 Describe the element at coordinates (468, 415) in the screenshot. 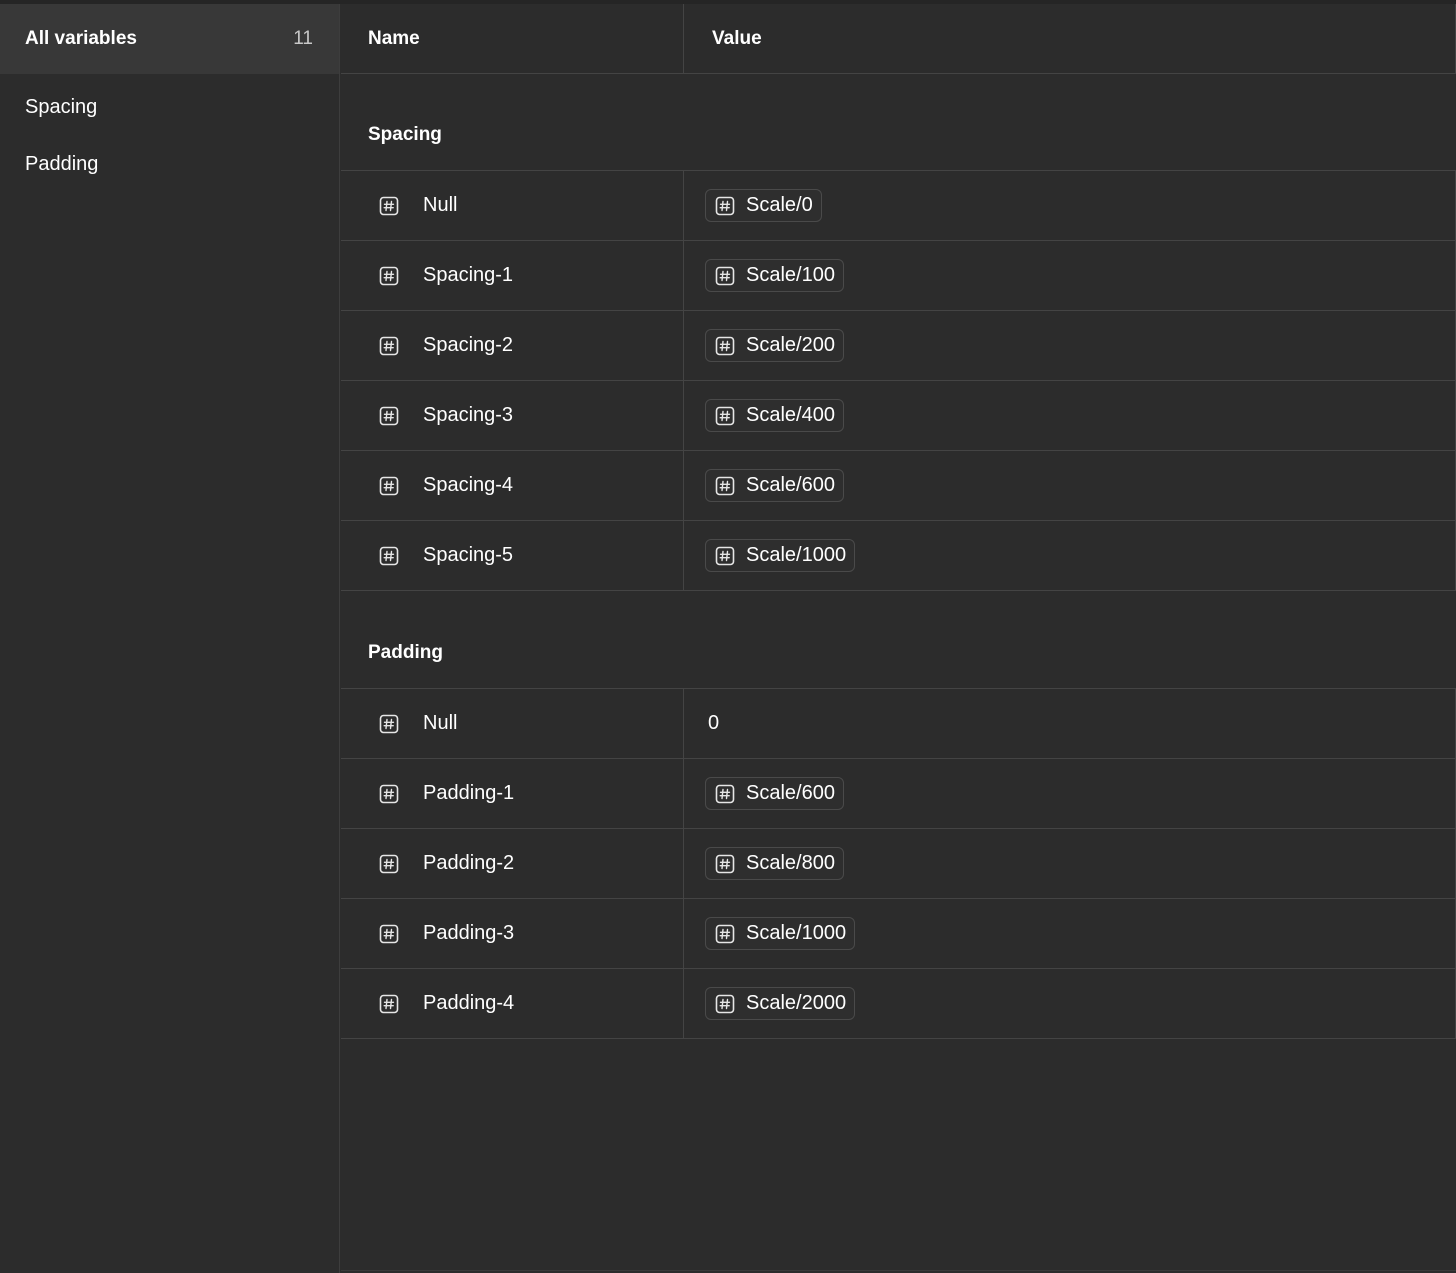

I see `variable-name: Spacing-3` at that location.